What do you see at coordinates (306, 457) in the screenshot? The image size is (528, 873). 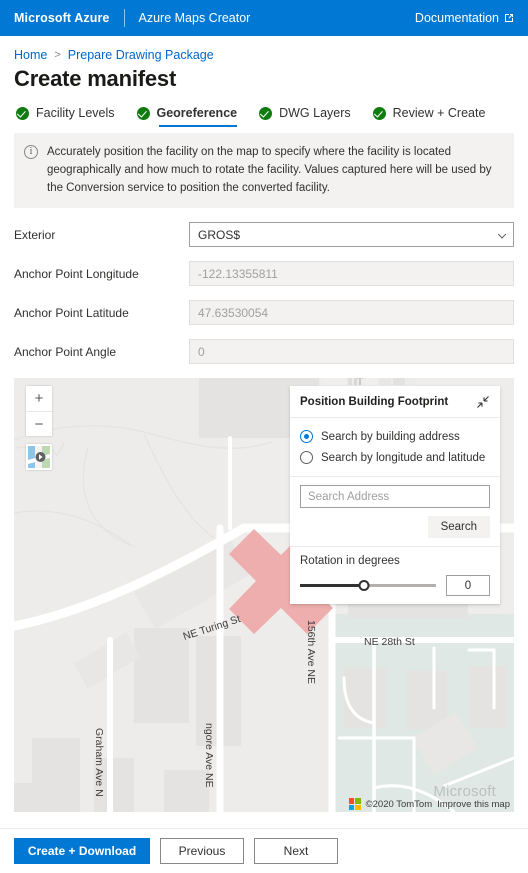 I see `radio-icon` at bounding box center [306, 457].